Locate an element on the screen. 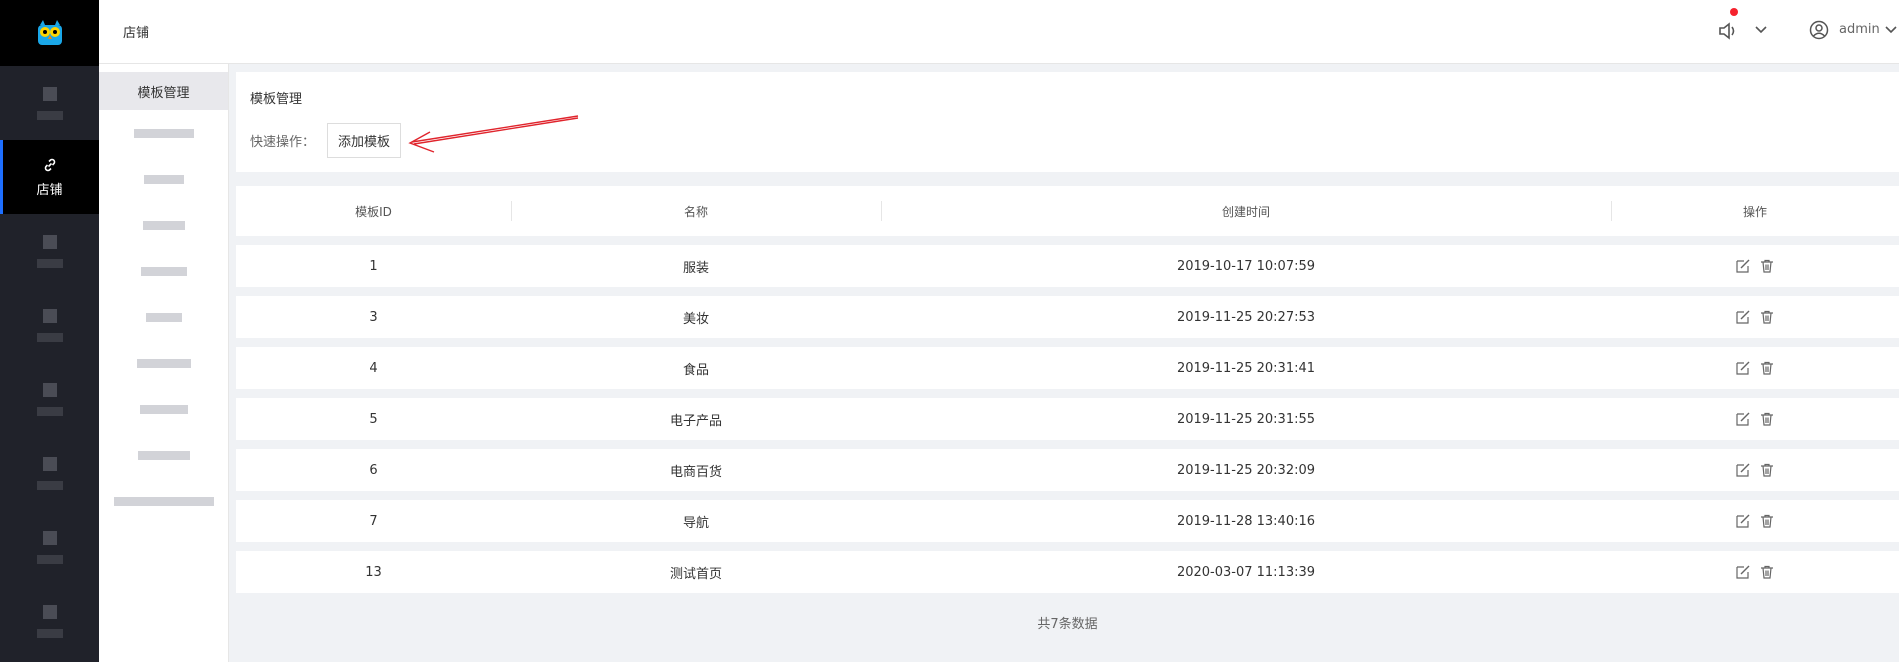 Image resolution: width=1899 pixels, height=662 pixels. quick-actions-label: 快速操作： is located at coordinates (283, 142).